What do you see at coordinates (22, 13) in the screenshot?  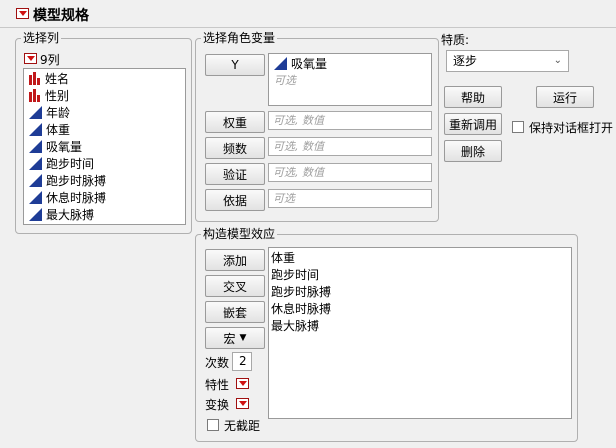 I see `header-menu-icon` at bounding box center [22, 13].